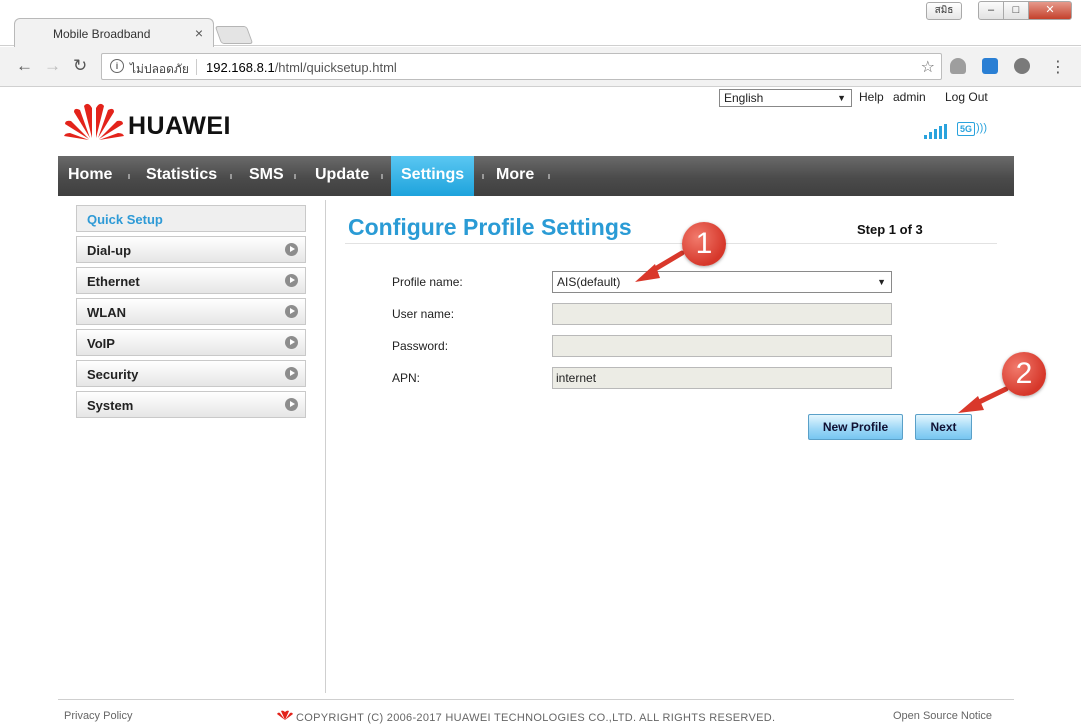  I want to click on huawei-logo-icon, so click(94, 121).